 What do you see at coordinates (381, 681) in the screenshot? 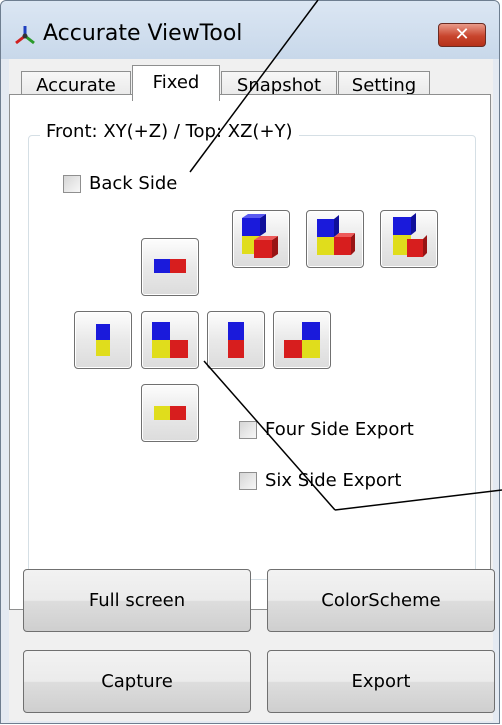
I see `export-button: Export` at bounding box center [381, 681].